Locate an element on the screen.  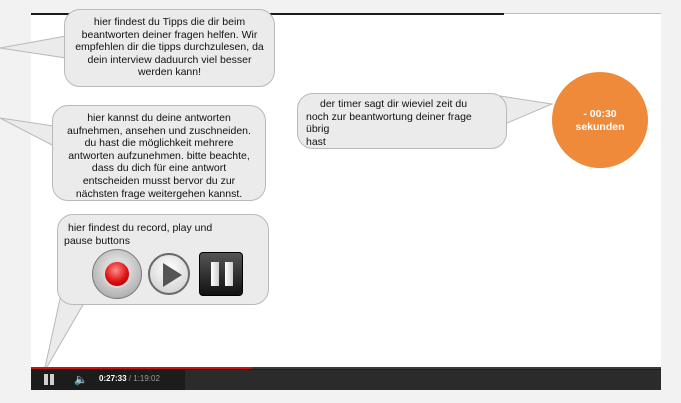
answers-callout-line: du hast die möglichkeit mehrere is located at coordinates (159, 143).